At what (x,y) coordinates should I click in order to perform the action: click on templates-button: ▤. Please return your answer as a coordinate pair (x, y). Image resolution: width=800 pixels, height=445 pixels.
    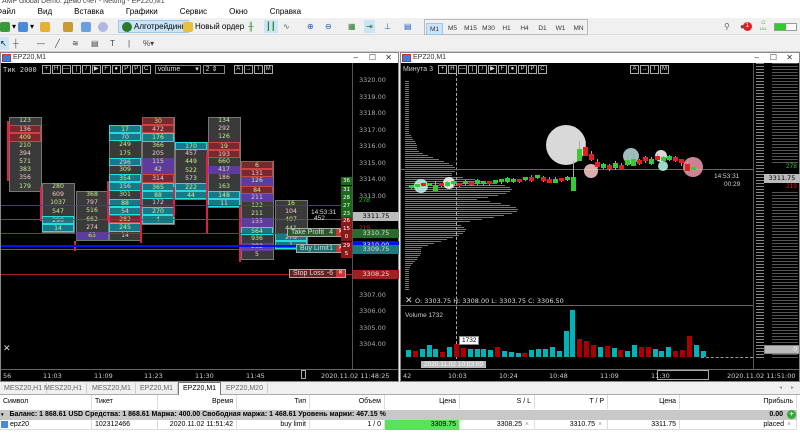
    Looking at the image, I should click on (408, 26).